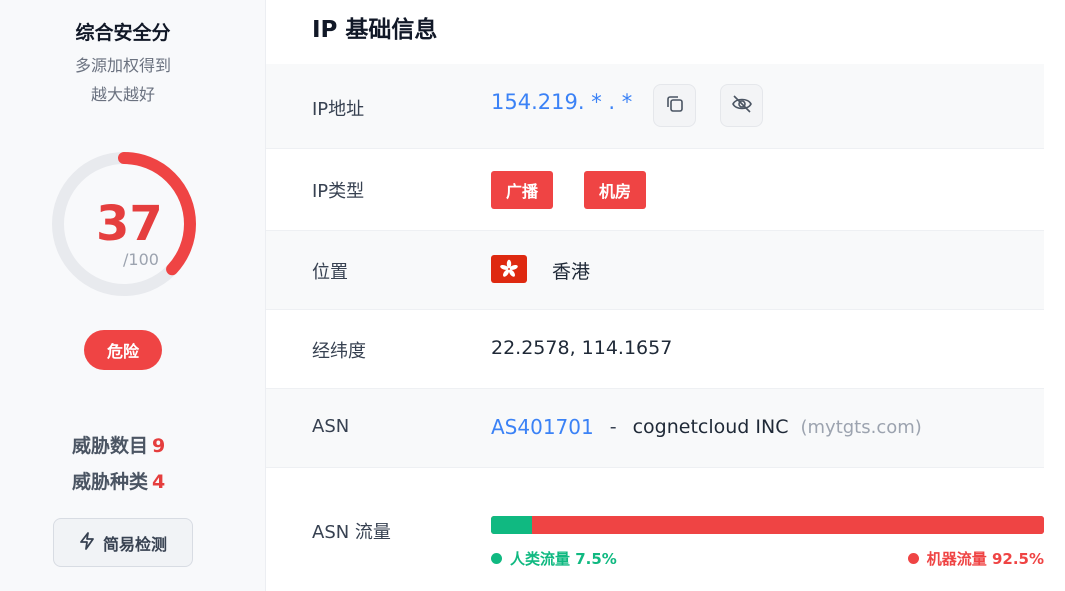  I want to click on ip-address-value: 154.219. * . *, so click(561, 102).